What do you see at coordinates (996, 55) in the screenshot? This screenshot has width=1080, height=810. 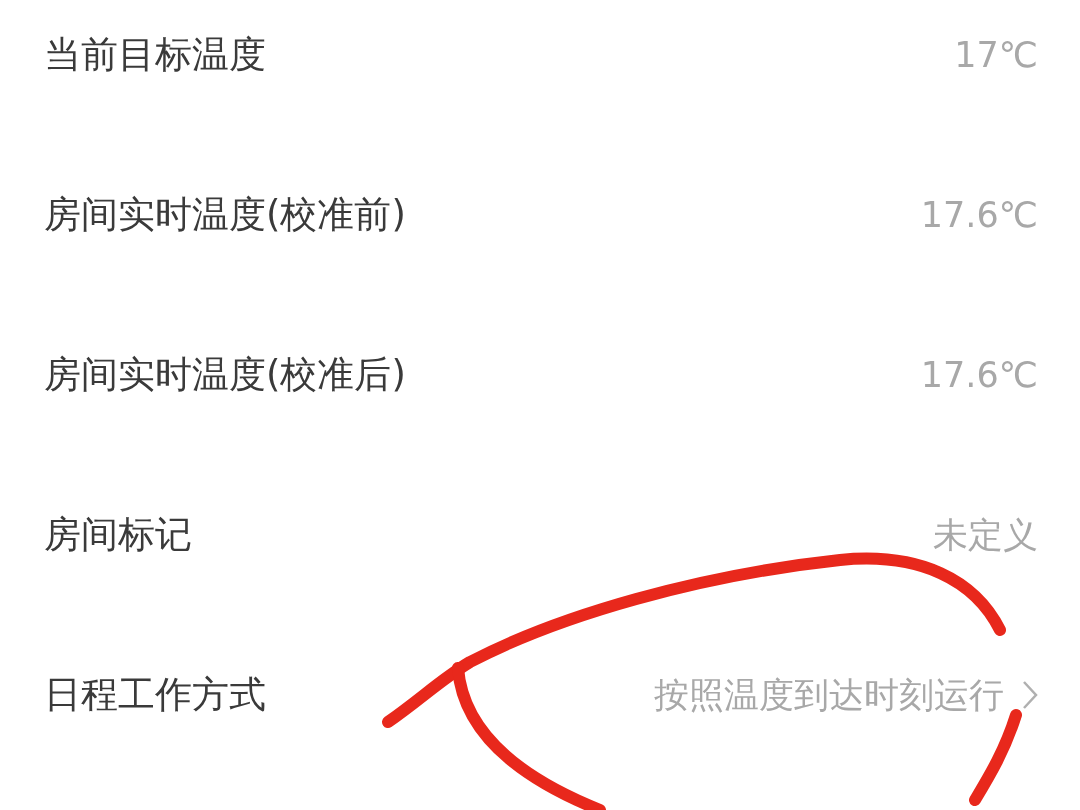 I see `setting-value: 17℃` at bounding box center [996, 55].